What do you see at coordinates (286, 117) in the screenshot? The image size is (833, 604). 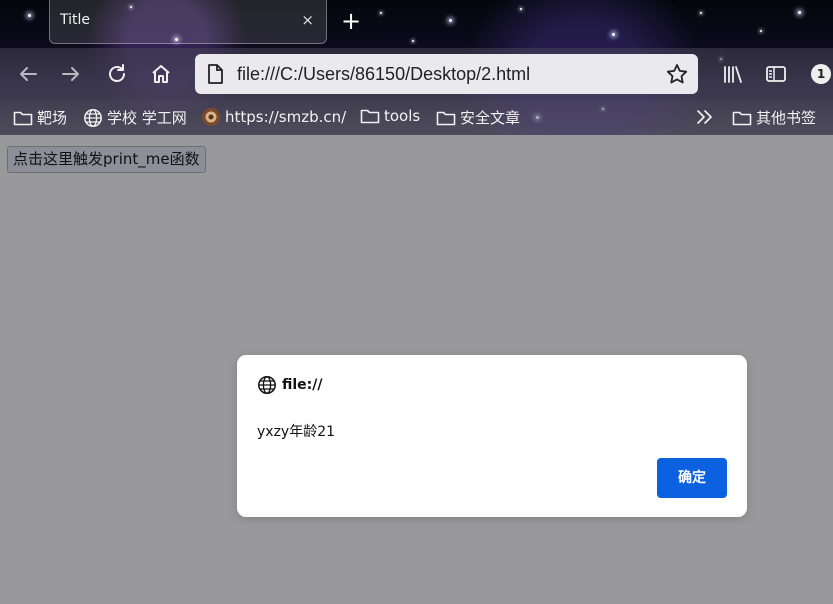 I see `bookmark-label: https://smzb.cn/` at bounding box center [286, 117].